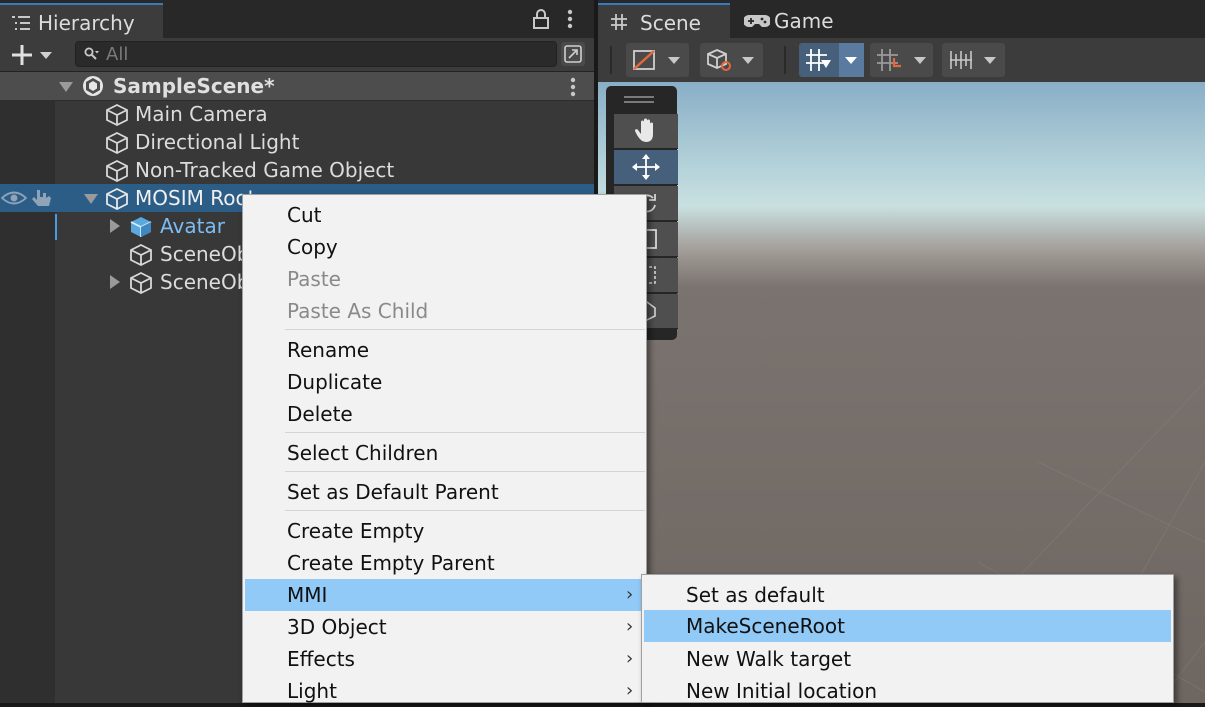  Describe the element at coordinates (14, 198) in the screenshot. I see `visibility-eye-icon` at that location.